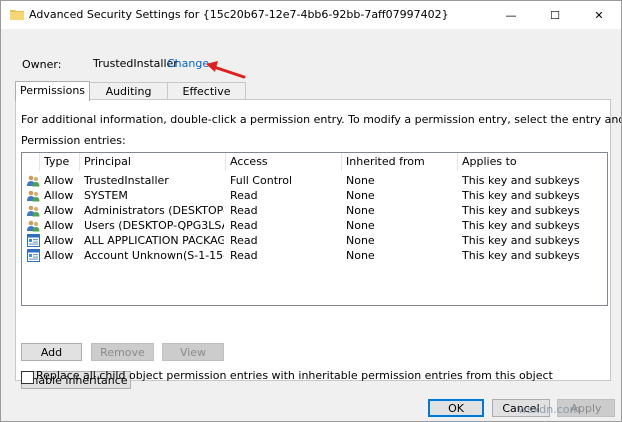 This screenshot has width=622, height=422. Describe the element at coordinates (188, 63) in the screenshot. I see `change-owner-link: Change` at that location.